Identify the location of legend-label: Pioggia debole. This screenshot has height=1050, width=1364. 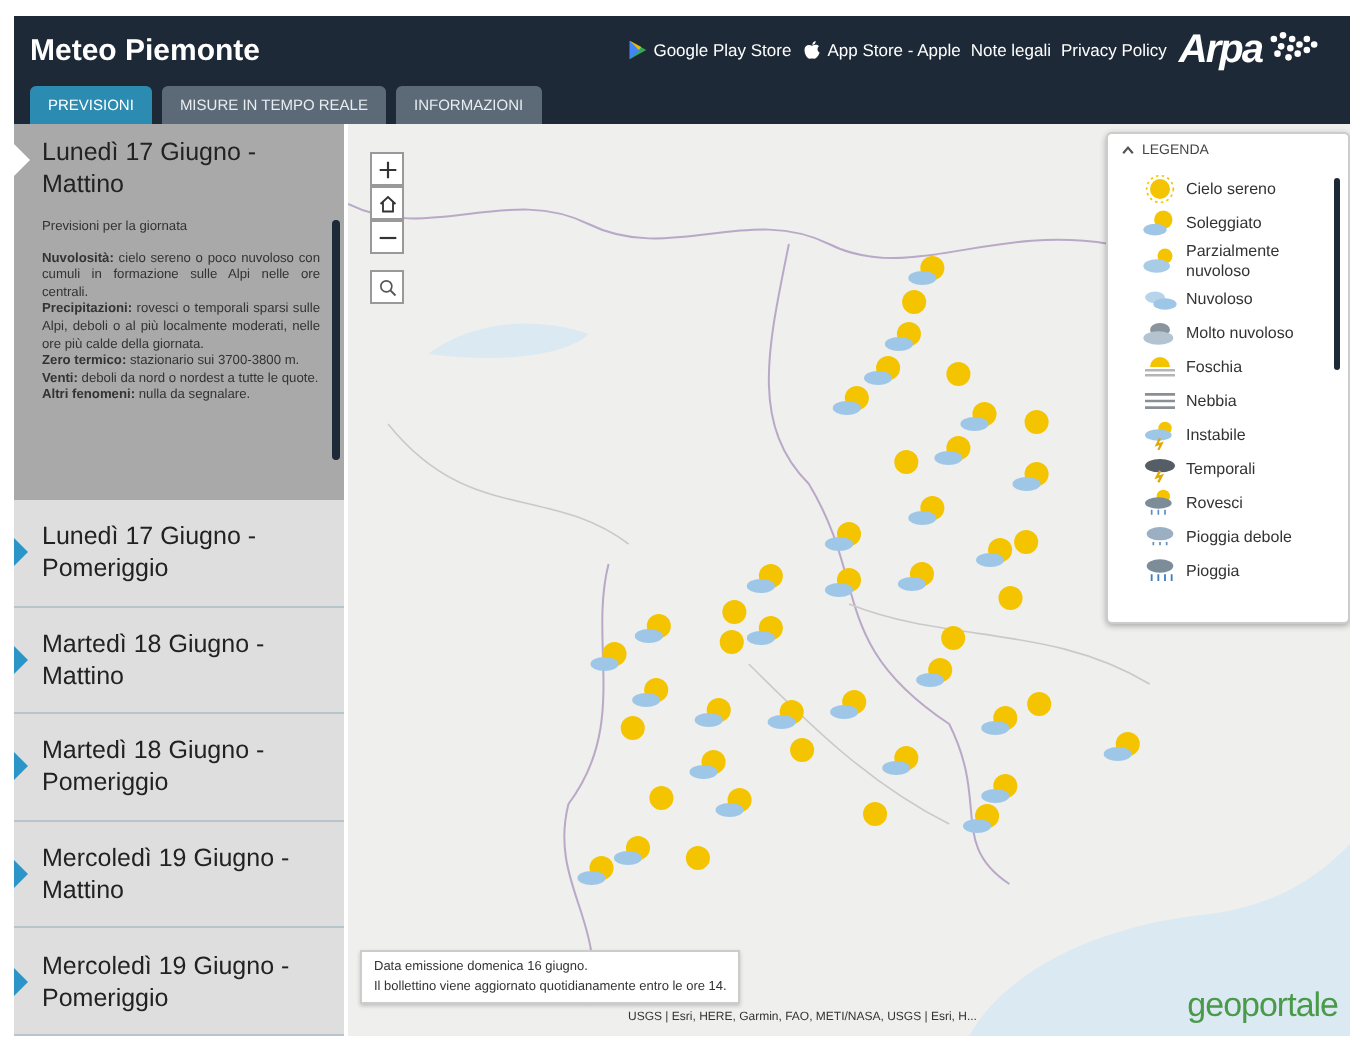
(1239, 537).